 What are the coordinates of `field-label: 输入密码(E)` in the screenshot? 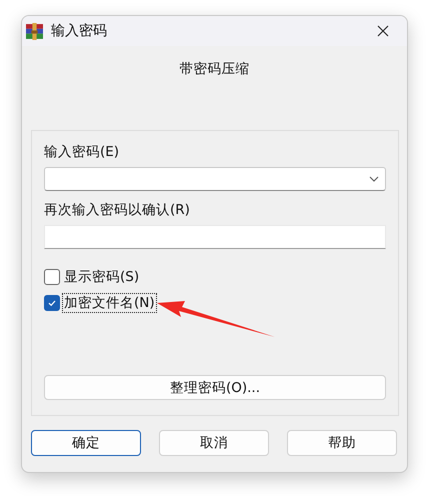 It's located at (82, 152).